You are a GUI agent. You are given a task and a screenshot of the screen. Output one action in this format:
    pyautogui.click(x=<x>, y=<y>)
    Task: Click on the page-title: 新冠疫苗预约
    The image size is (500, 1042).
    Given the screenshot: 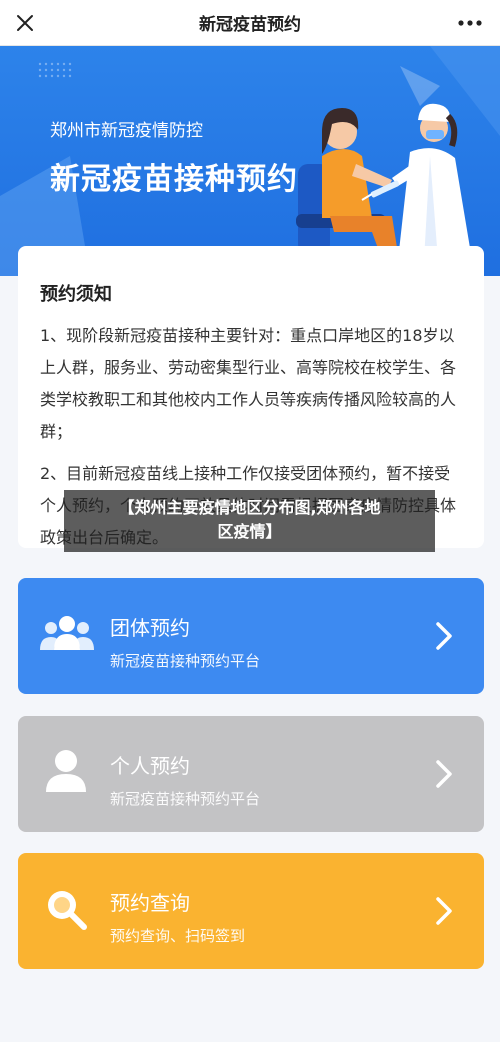 What is the action you would take?
    pyautogui.click(x=250, y=25)
    